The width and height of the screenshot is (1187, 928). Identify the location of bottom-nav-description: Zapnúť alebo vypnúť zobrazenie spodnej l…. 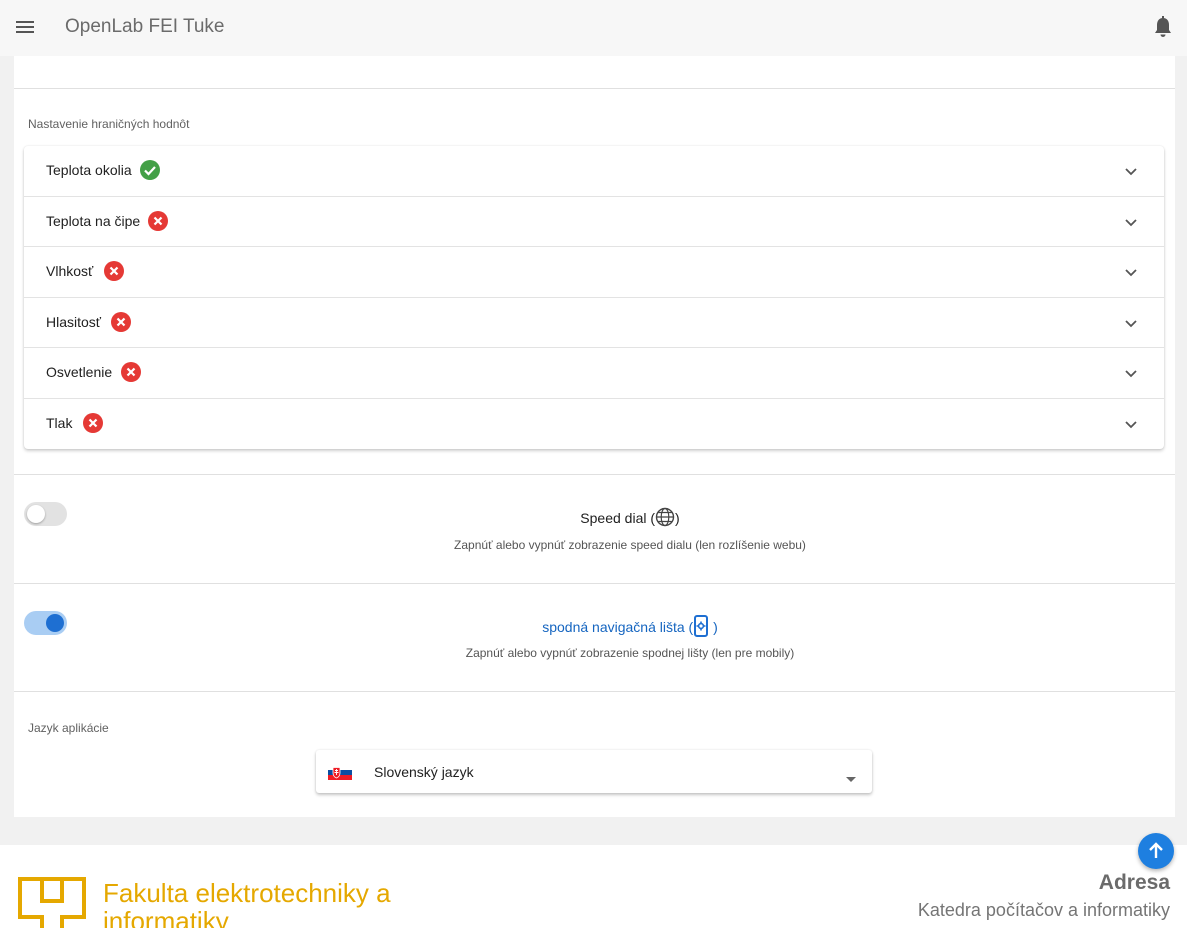
(630, 653).